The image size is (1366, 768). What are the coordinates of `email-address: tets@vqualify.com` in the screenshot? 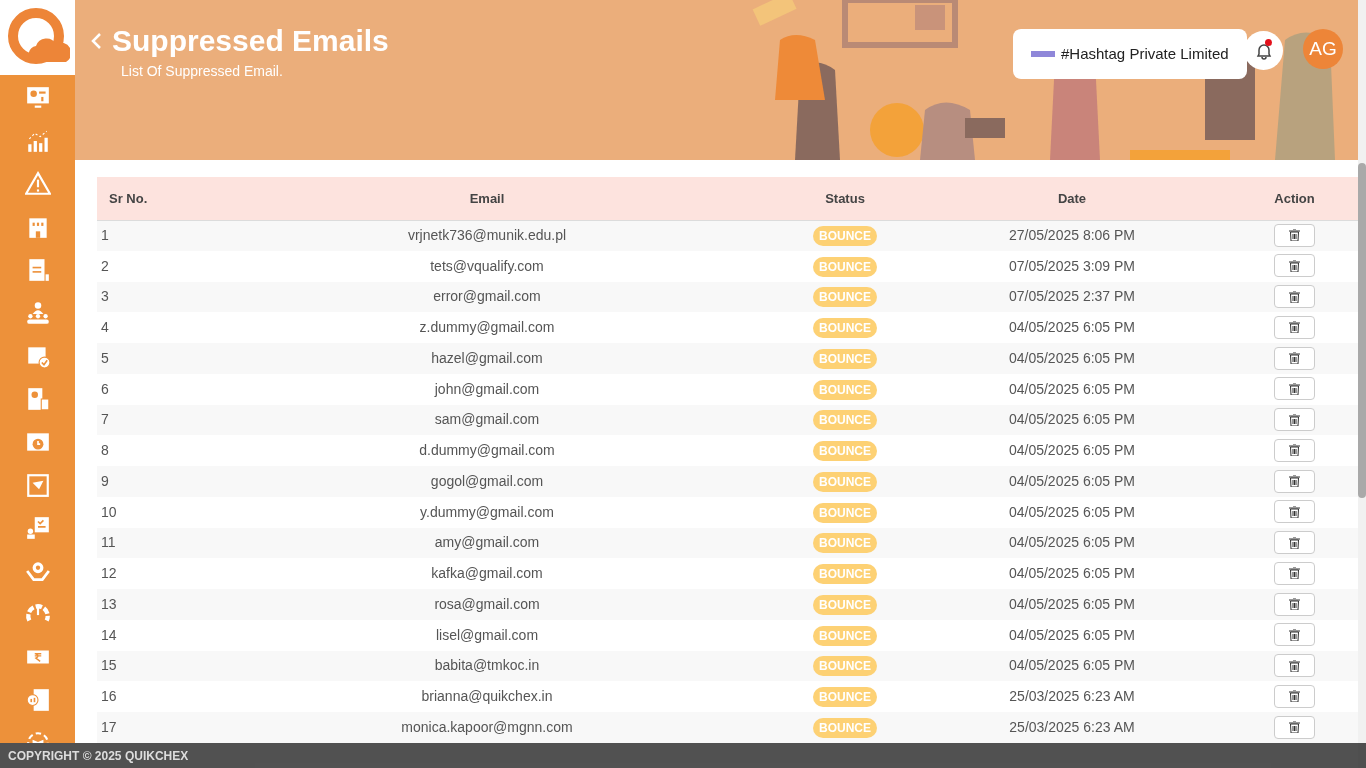 It's located at (487, 265).